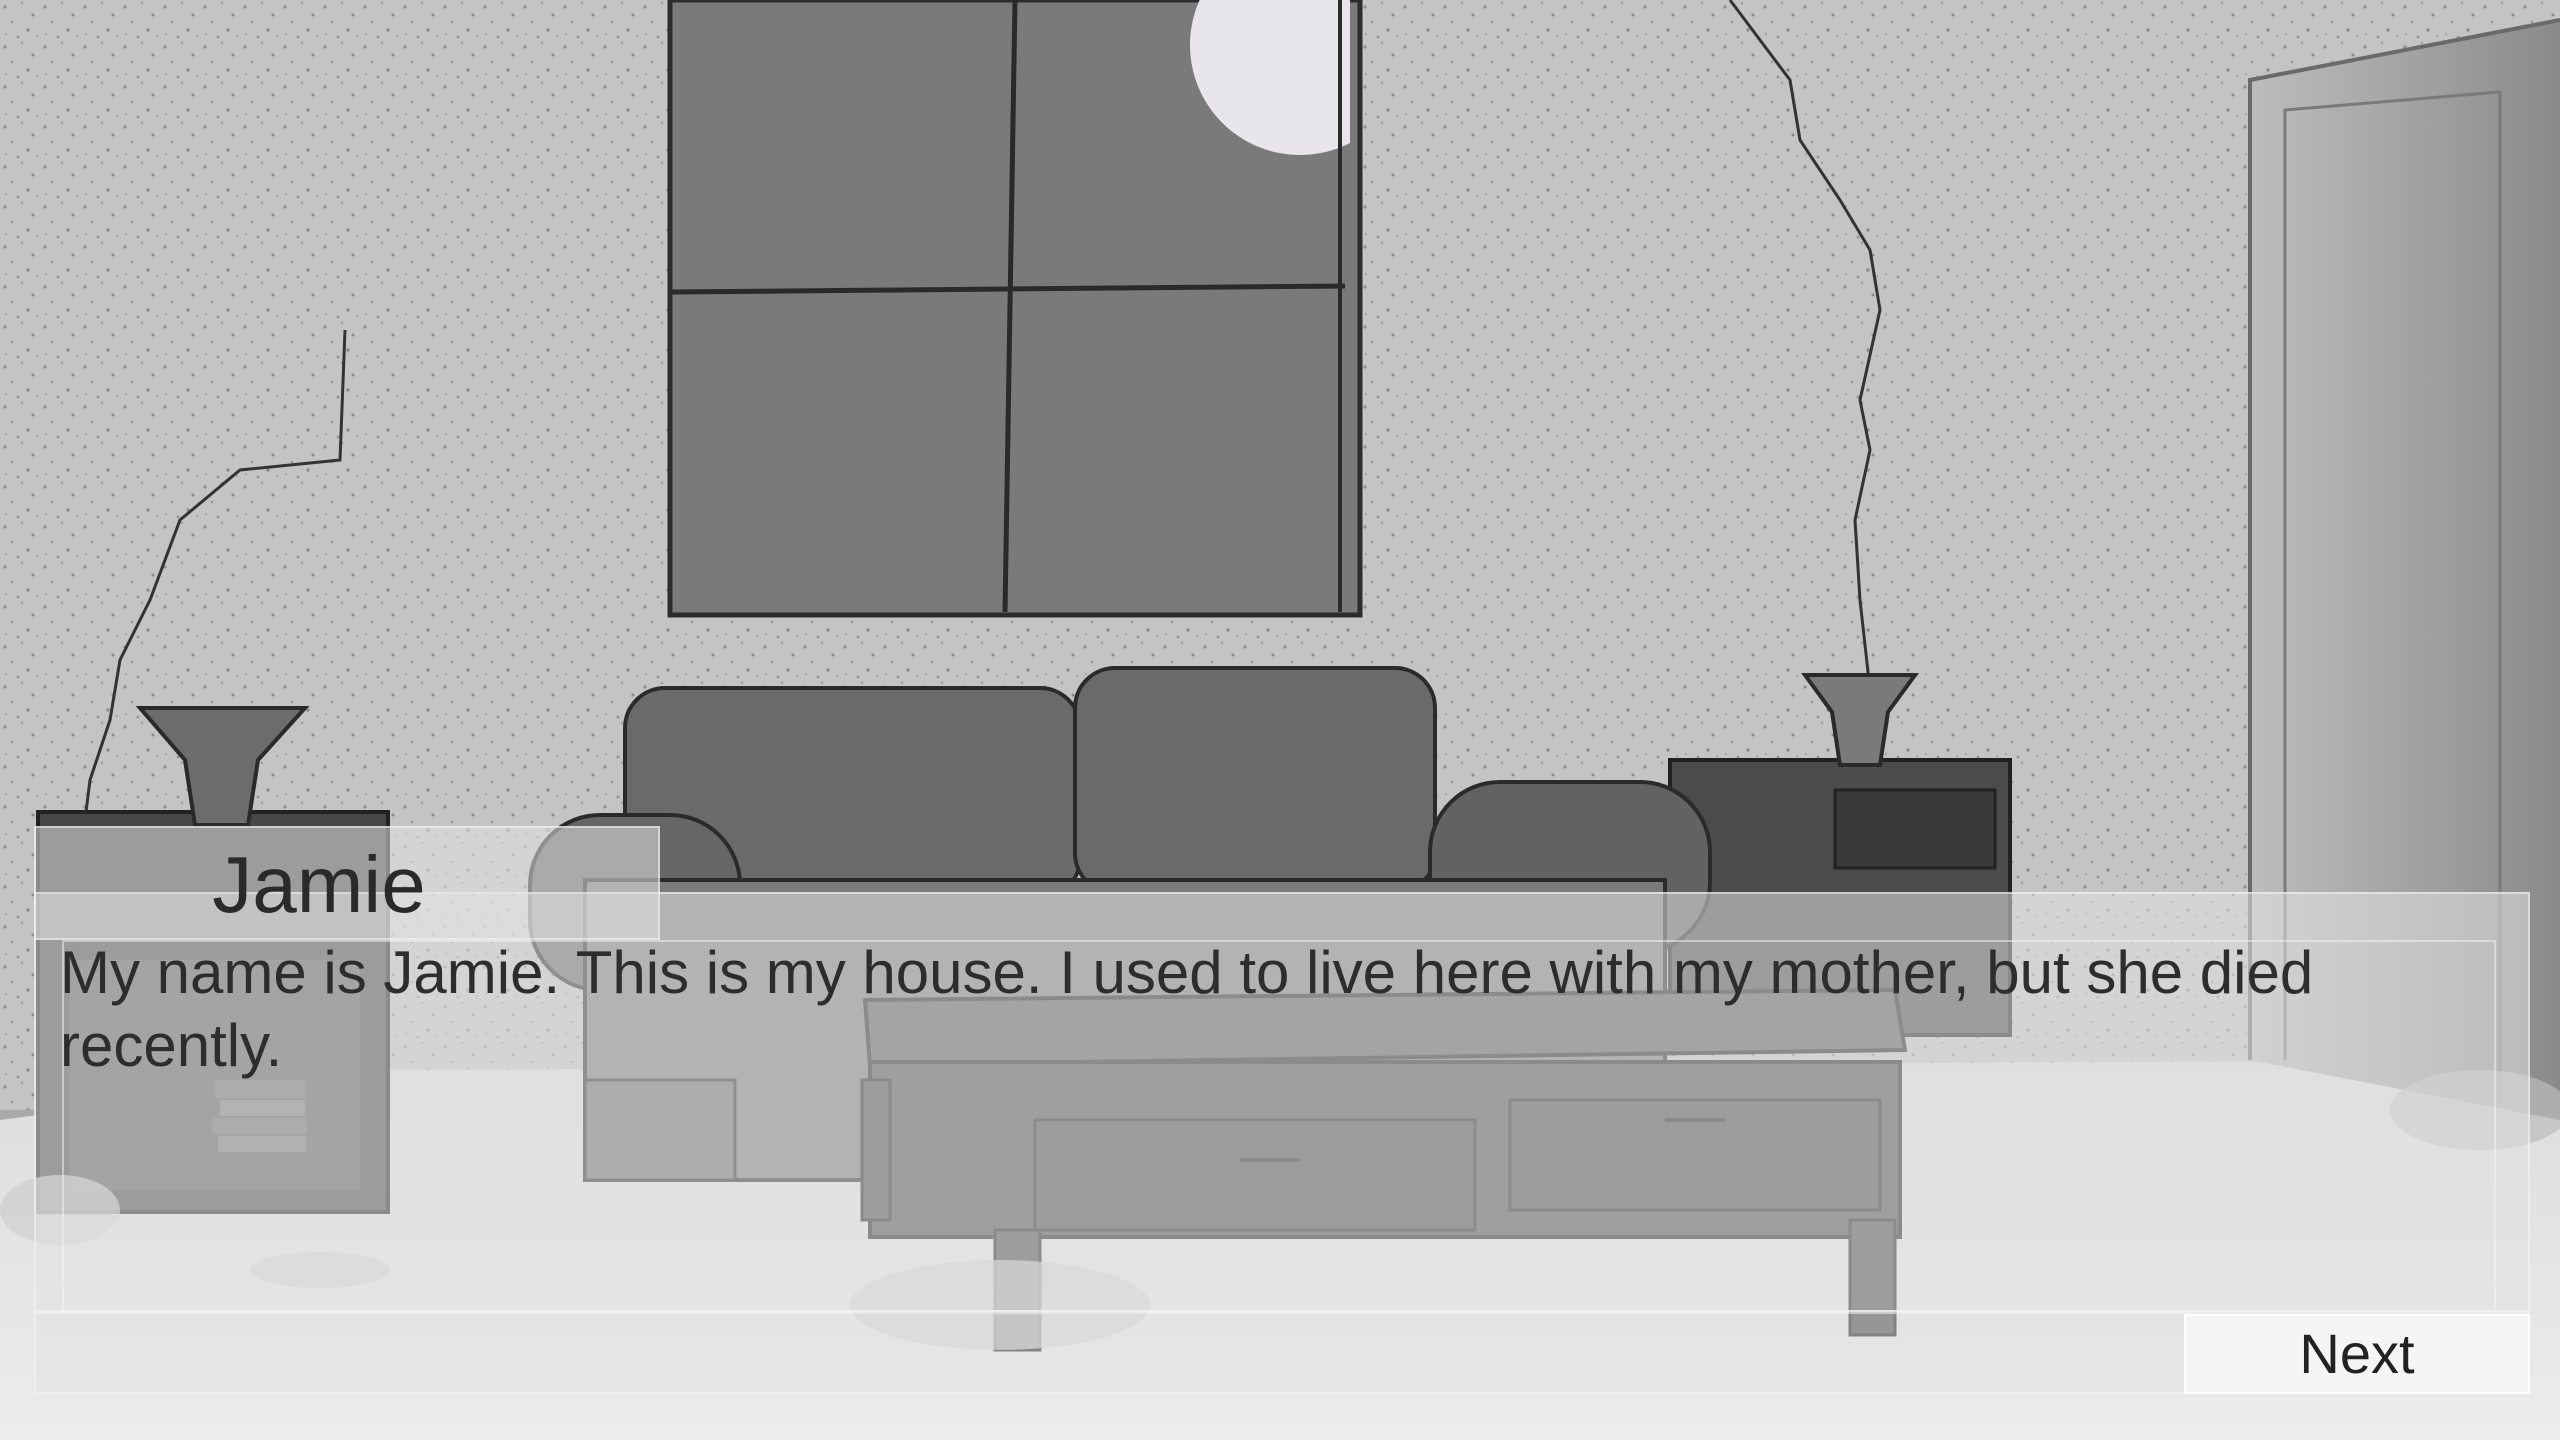 Image resolution: width=2560 pixels, height=1440 pixels. What do you see at coordinates (2357, 1354) in the screenshot?
I see `next-button: Next` at bounding box center [2357, 1354].